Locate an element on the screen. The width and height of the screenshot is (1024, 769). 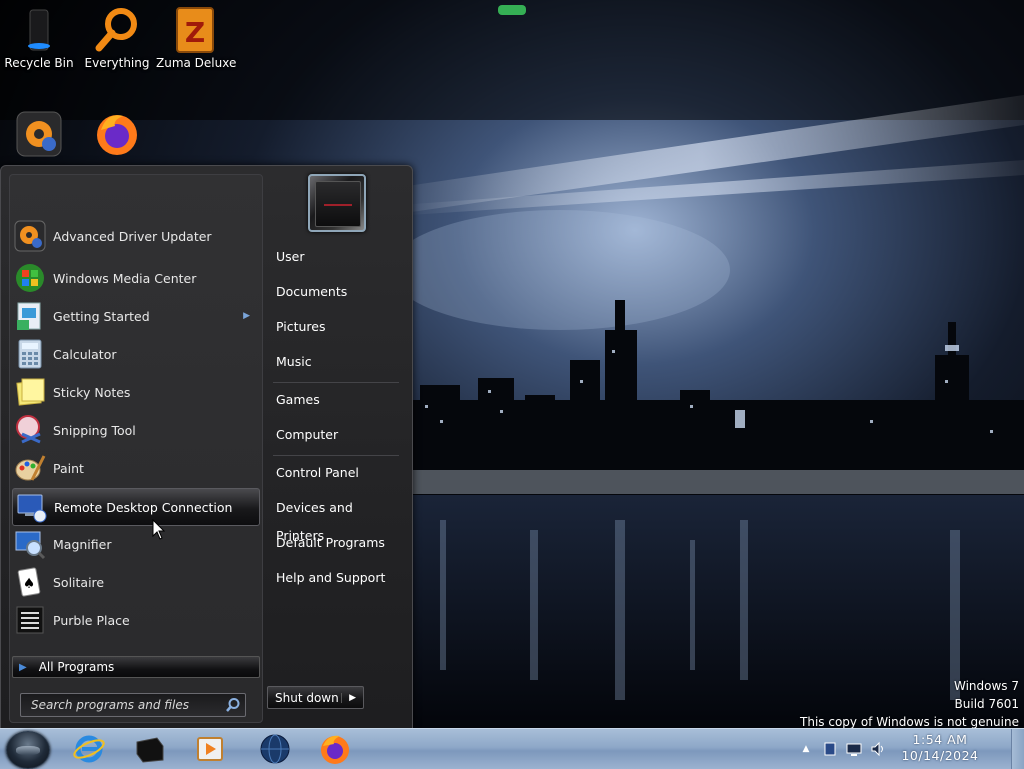
program-paint: Paint is located at coordinates (135, 468).